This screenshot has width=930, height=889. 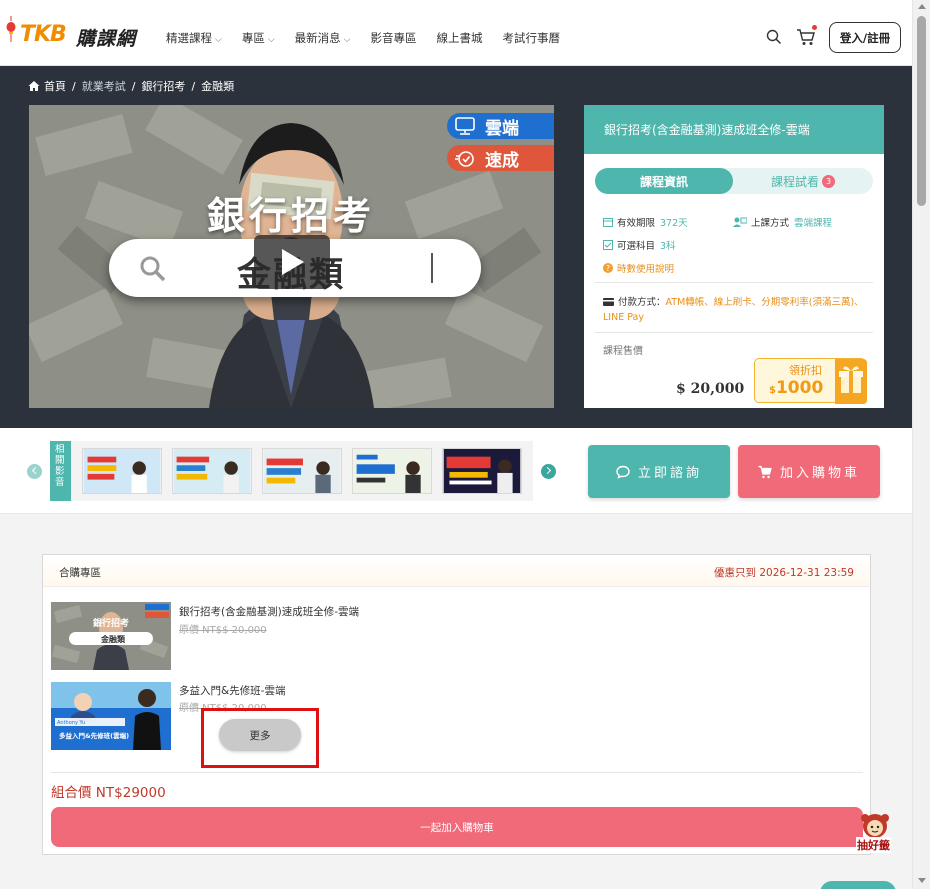 I want to click on lucky-draw-label: 抽好籤, so click(x=873, y=845).